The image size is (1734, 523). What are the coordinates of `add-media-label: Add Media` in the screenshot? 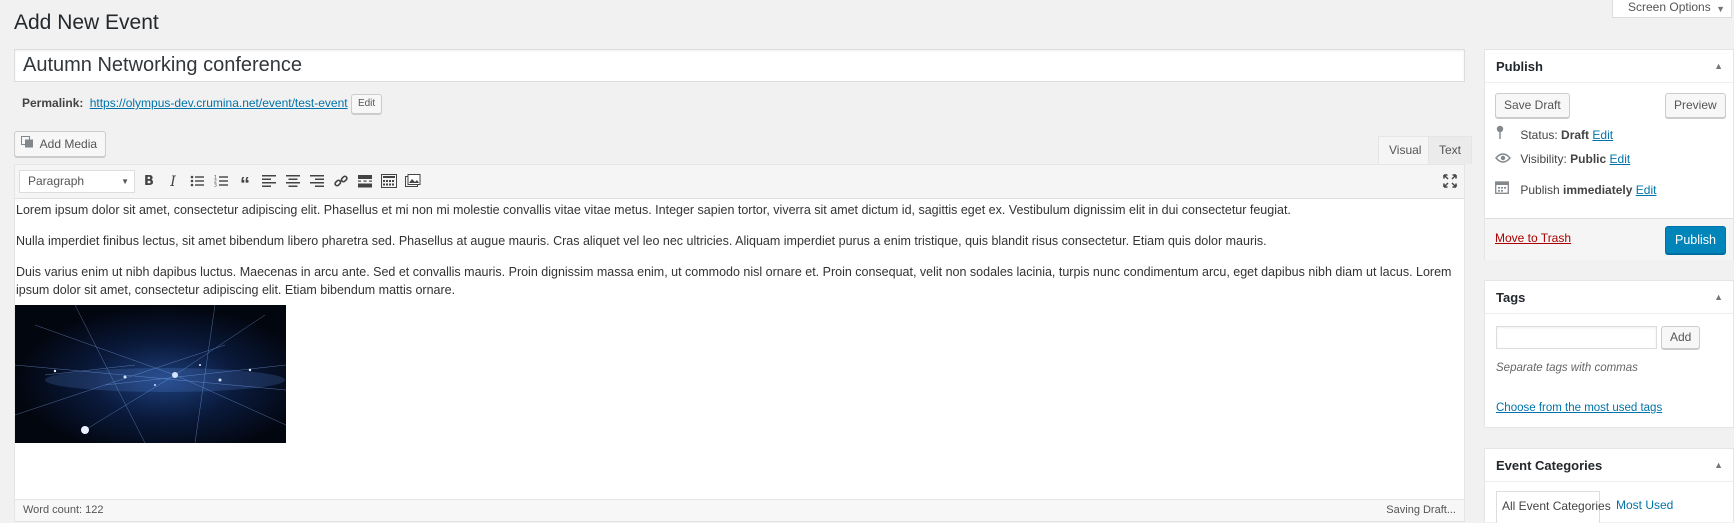 It's located at (68, 144).